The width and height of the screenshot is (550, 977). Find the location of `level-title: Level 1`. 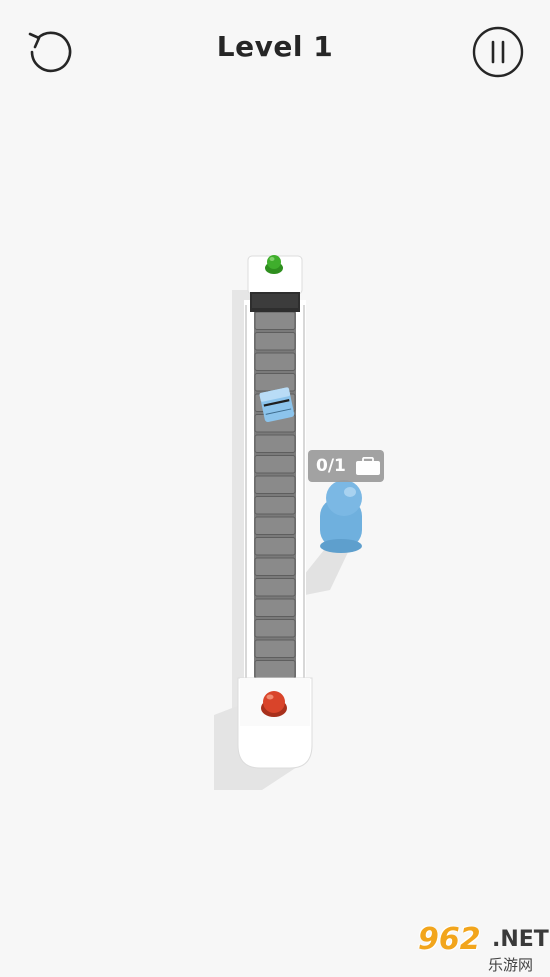

level-title: Level 1 is located at coordinates (275, 46).